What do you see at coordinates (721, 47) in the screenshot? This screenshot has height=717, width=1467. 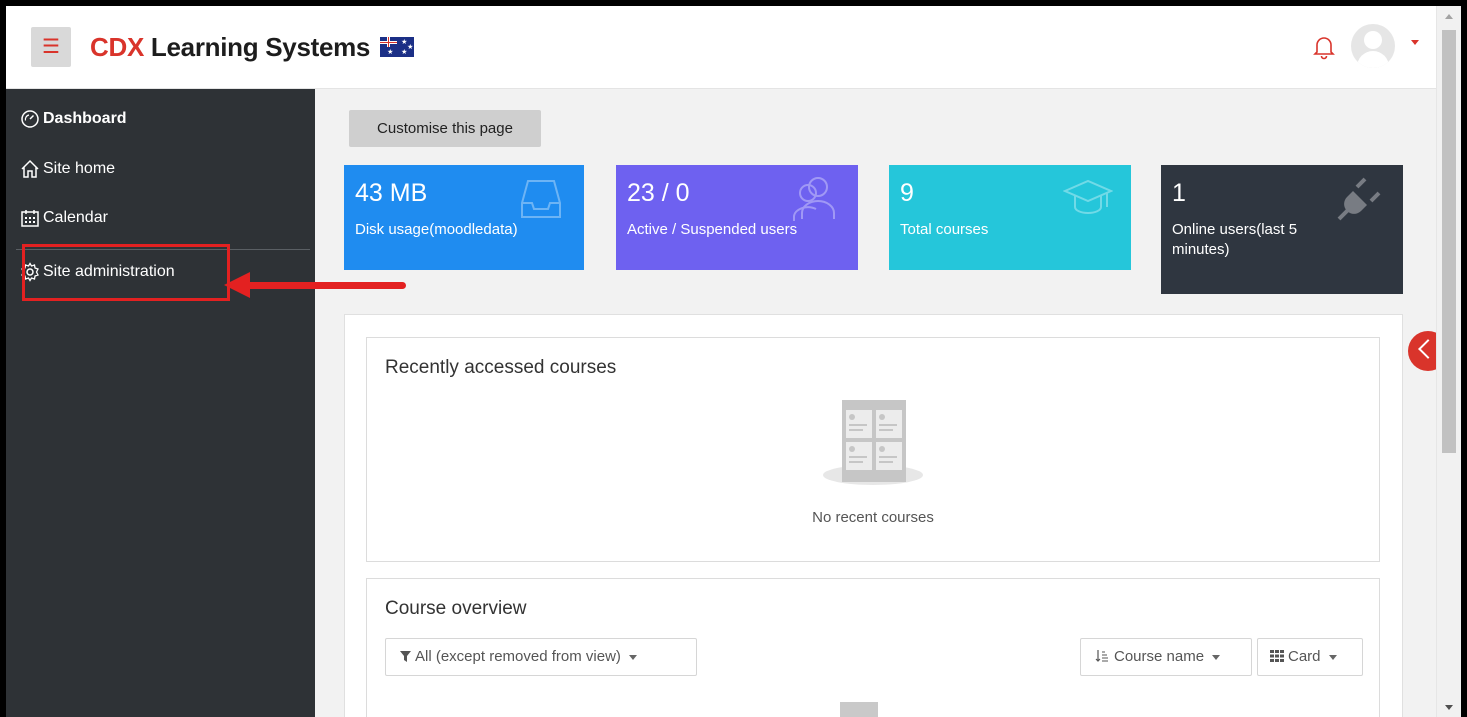 I see `top-navbar: ☰ CDX Learning Systems ★ ★ ★ ★` at bounding box center [721, 47].